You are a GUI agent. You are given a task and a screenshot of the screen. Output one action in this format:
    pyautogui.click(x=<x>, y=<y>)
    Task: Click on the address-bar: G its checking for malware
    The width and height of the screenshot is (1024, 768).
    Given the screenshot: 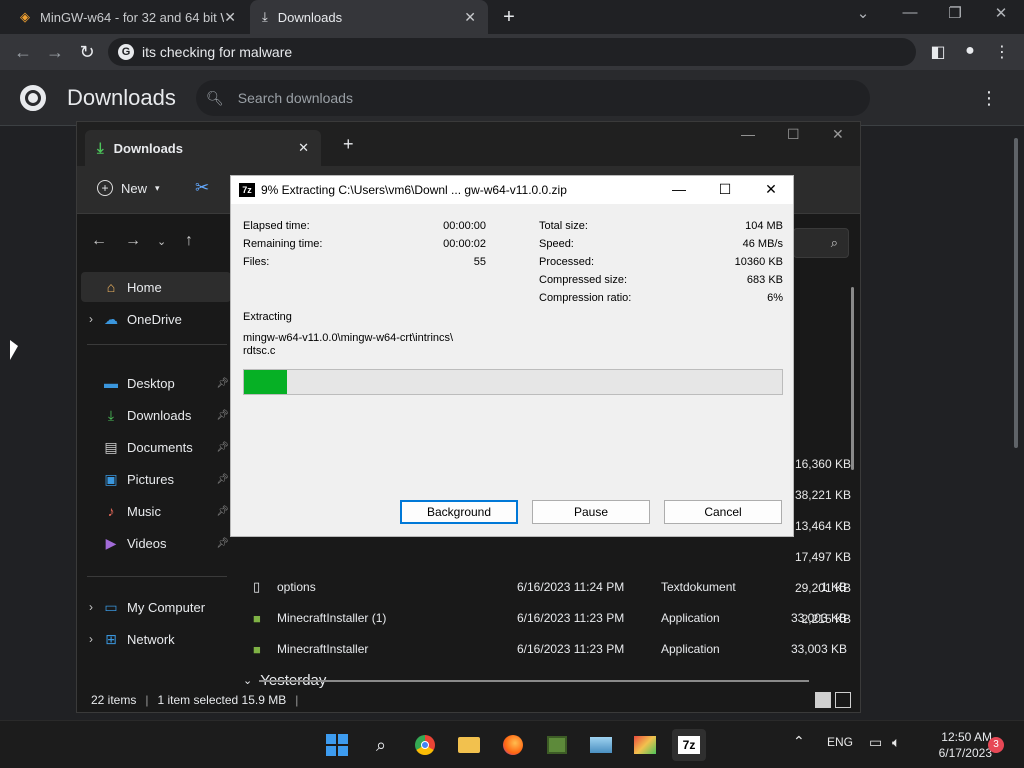 What is the action you would take?
    pyautogui.click(x=512, y=52)
    